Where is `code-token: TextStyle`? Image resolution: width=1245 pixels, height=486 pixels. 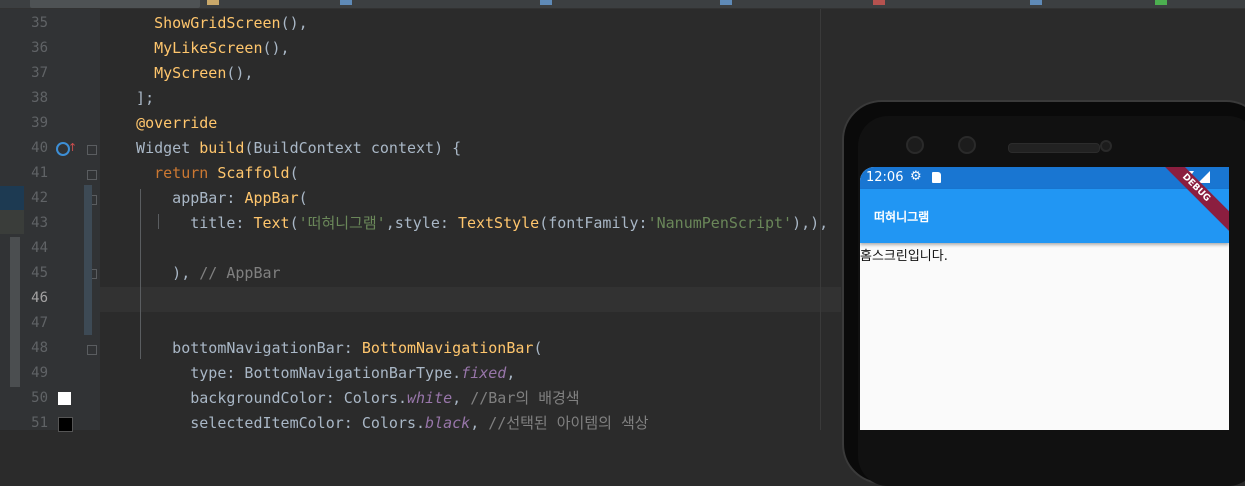 code-token: TextStyle is located at coordinates (498, 223).